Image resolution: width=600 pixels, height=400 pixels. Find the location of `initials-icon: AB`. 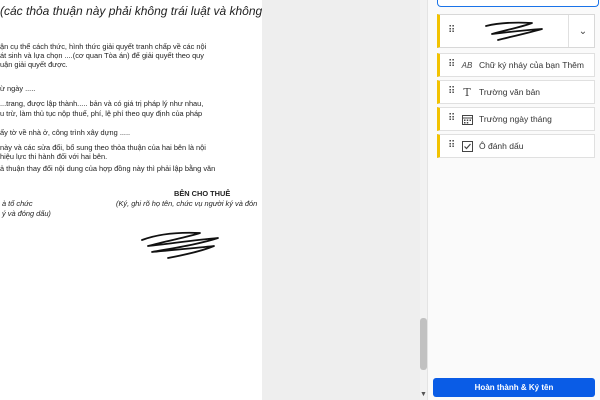

initials-icon: AB is located at coordinates (467, 65).